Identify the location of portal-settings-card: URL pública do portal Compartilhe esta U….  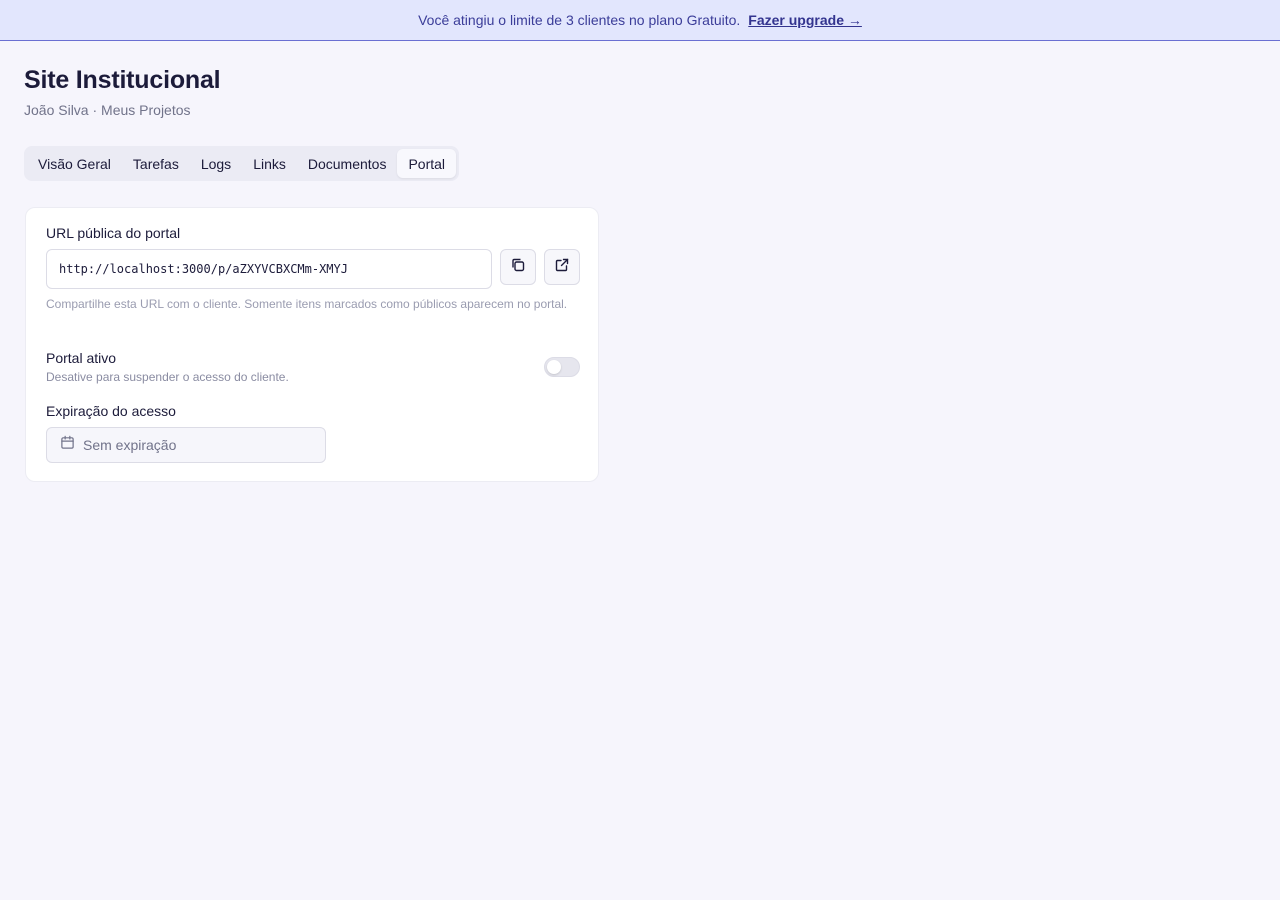
(312, 344).